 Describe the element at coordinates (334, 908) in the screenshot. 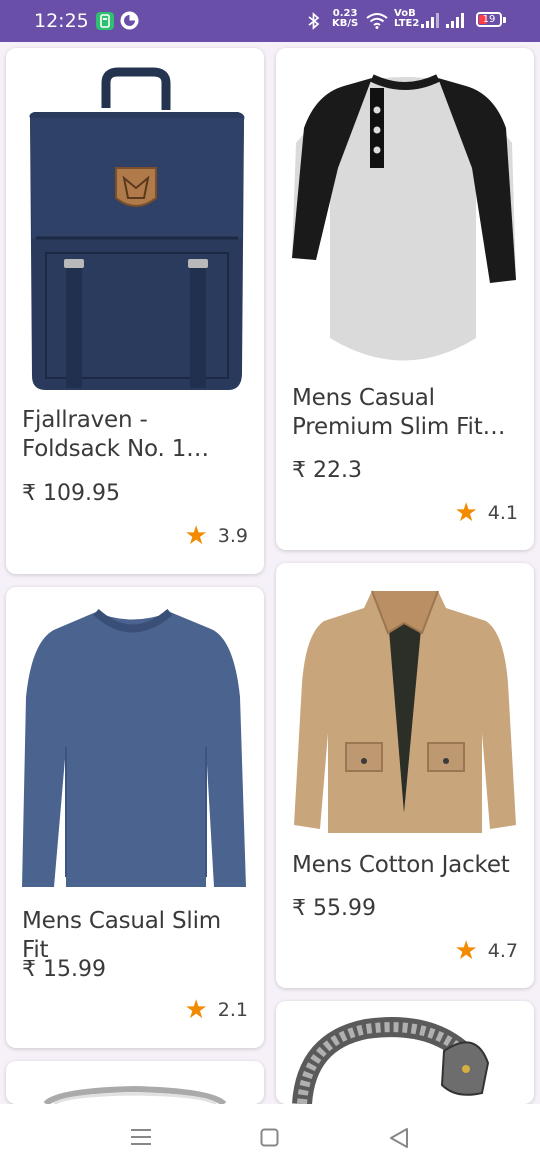

I see `product-price: ₹ 55.99` at that location.